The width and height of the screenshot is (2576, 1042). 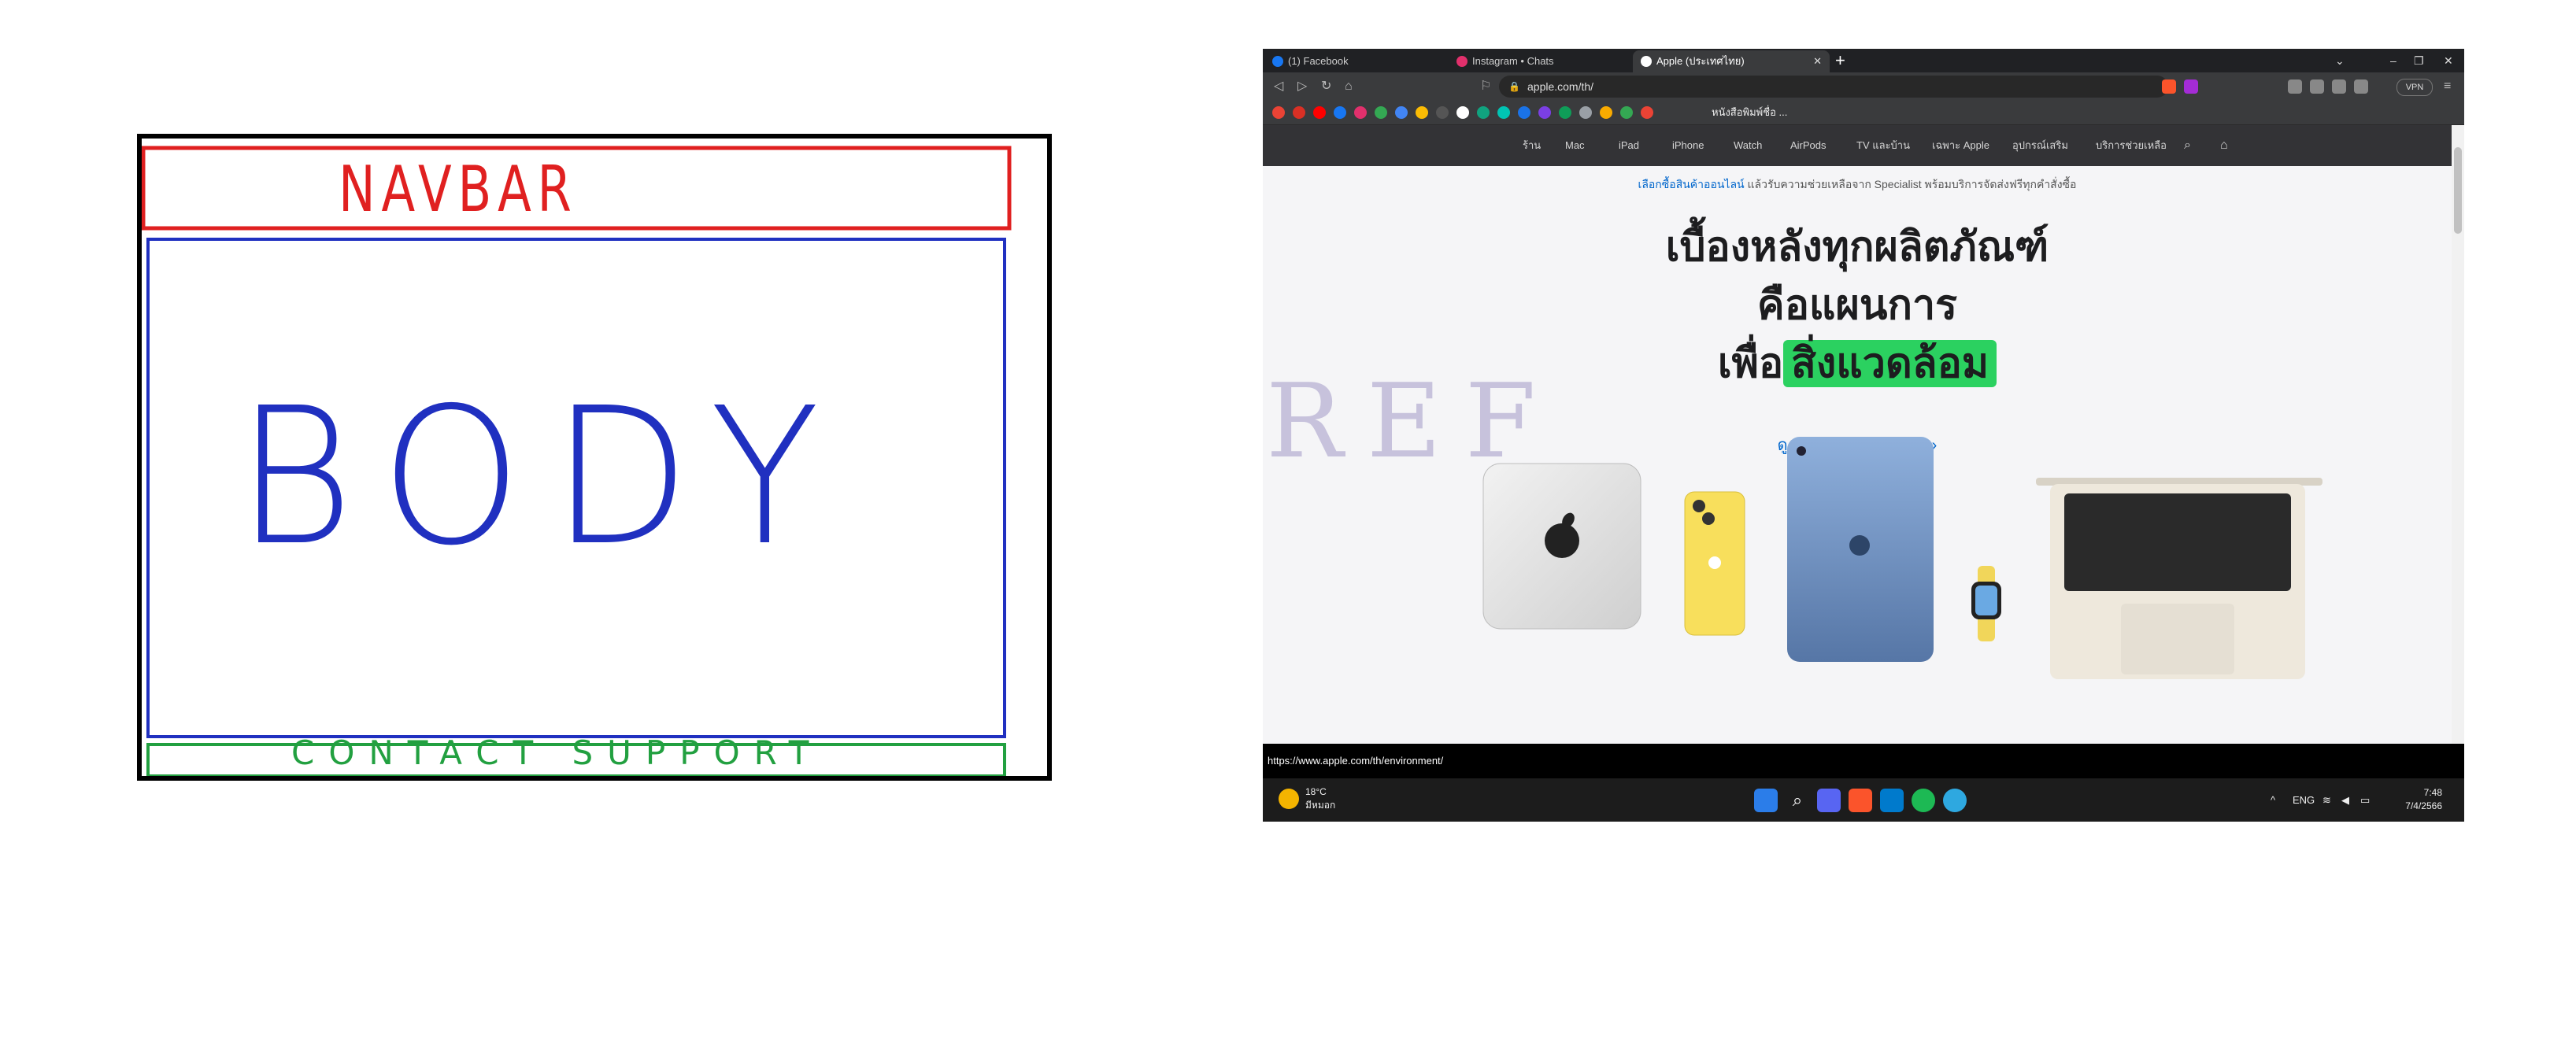 What do you see at coordinates (1485, 87) in the screenshot?
I see `bookmark-icon: ⚐` at bounding box center [1485, 87].